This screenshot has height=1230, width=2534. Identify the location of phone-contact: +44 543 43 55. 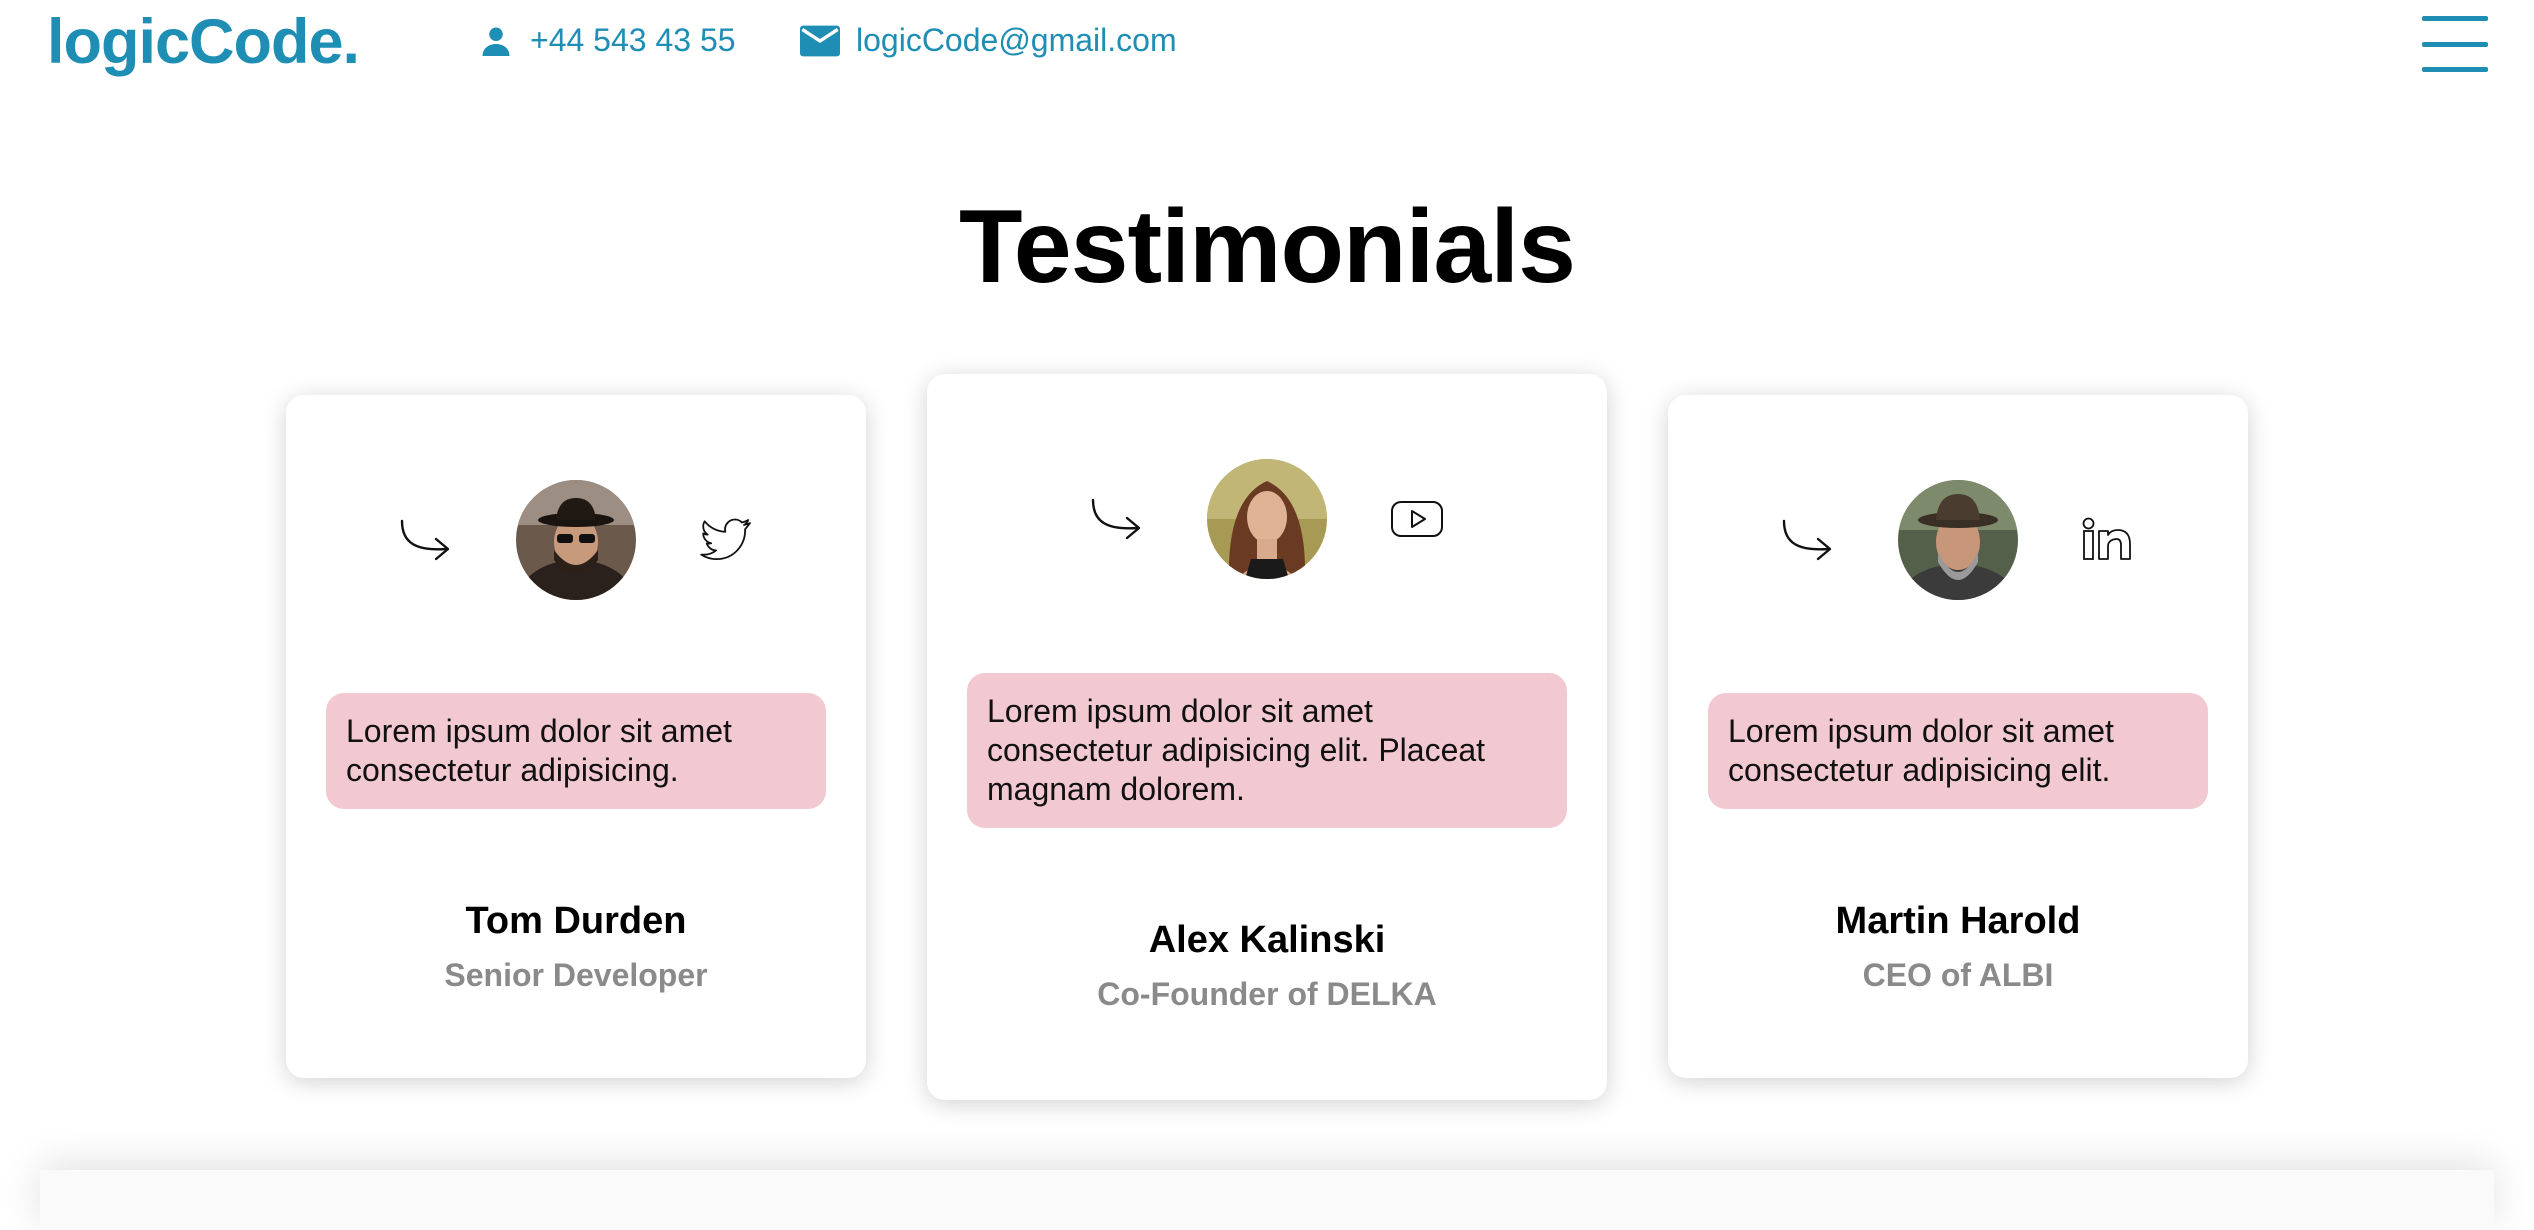
(607, 40).